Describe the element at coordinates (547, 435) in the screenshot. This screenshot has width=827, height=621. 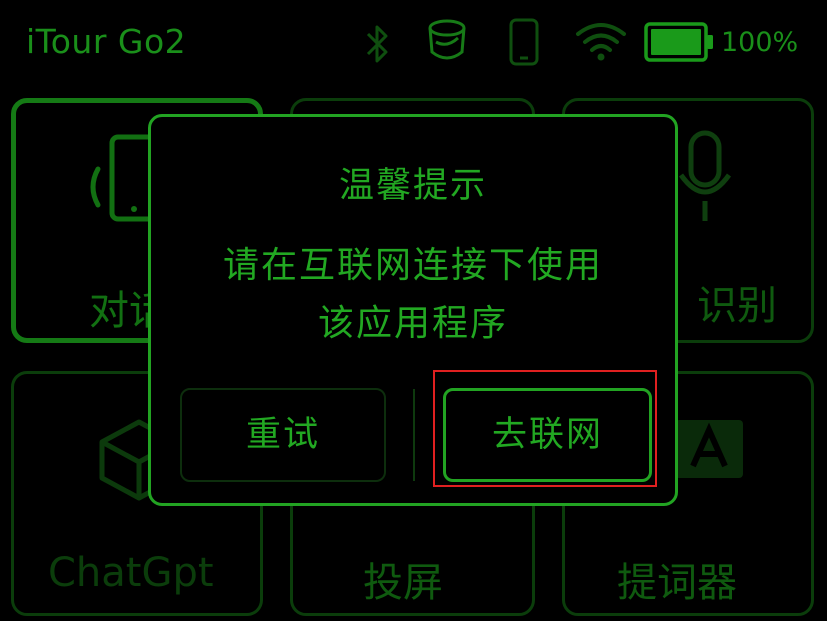
I see `go-online-button: 去联网` at that location.